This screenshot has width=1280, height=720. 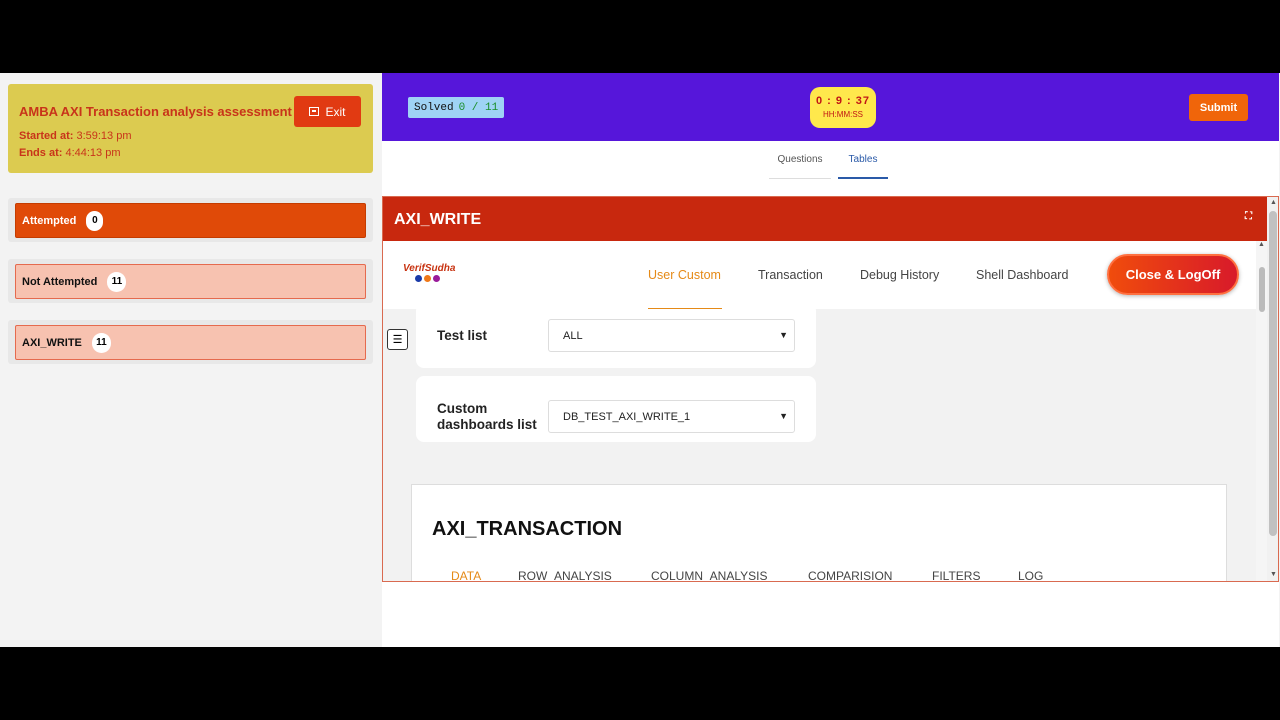 What do you see at coordinates (830, 614) in the screenshot?
I see `page-bottom-area` at bounding box center [830, 614].